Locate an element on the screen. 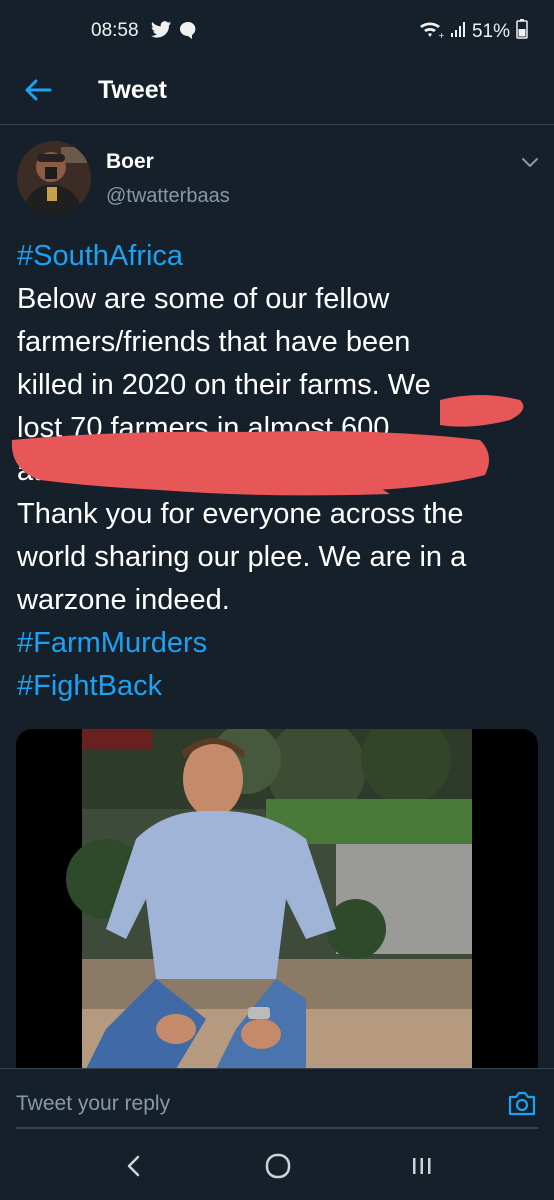 The image size is (554, 1200). tweet-line: lost 70 farmers in almost 600 is located at coordinates (203, 428).